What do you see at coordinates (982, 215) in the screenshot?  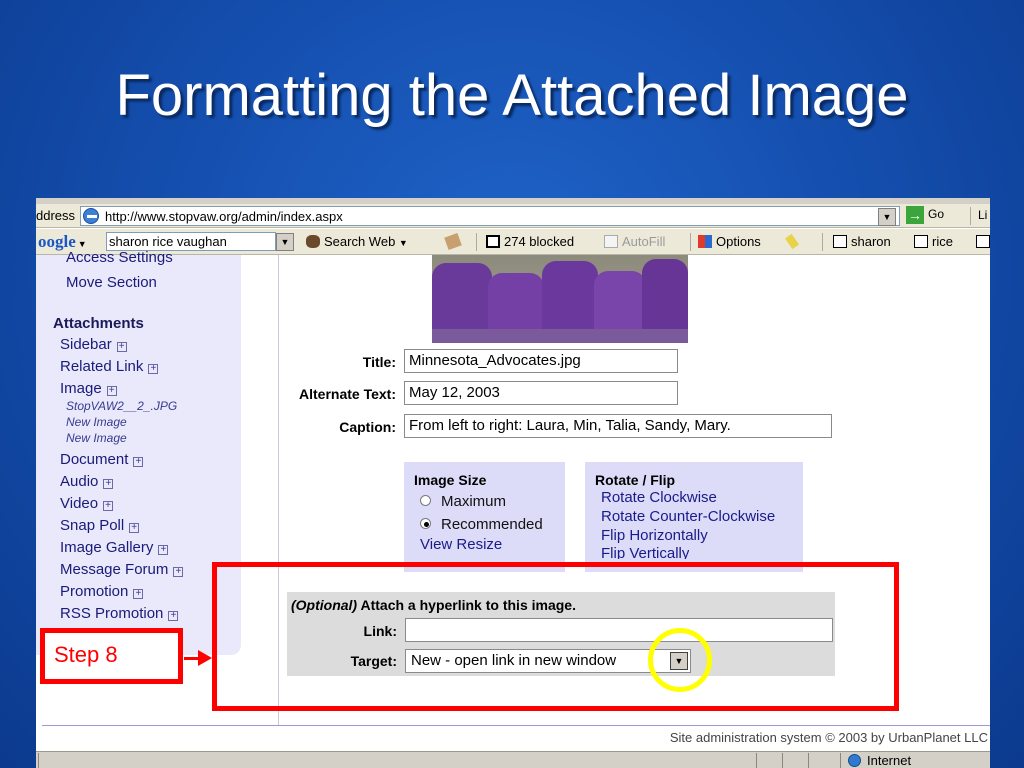 I see `links-label: Li` at bounding box center [982, 215].